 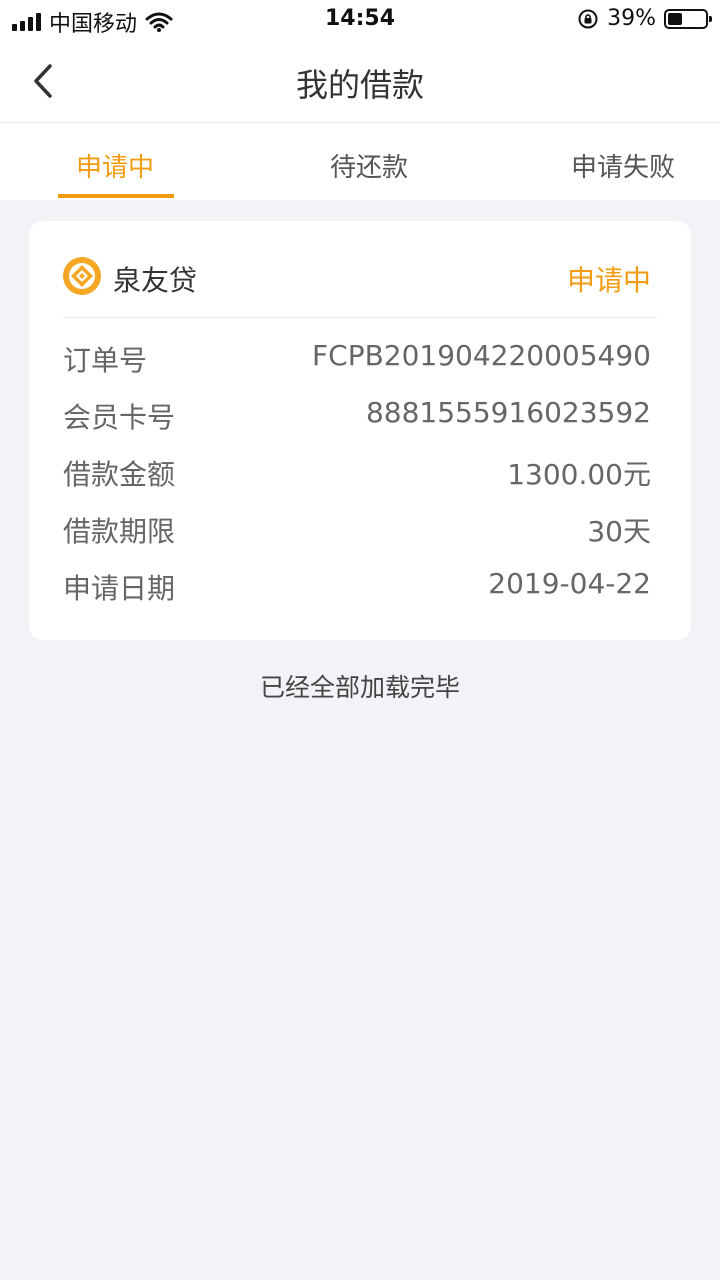 I want to click on active-tab-indicator, so click(x=116, y=196).